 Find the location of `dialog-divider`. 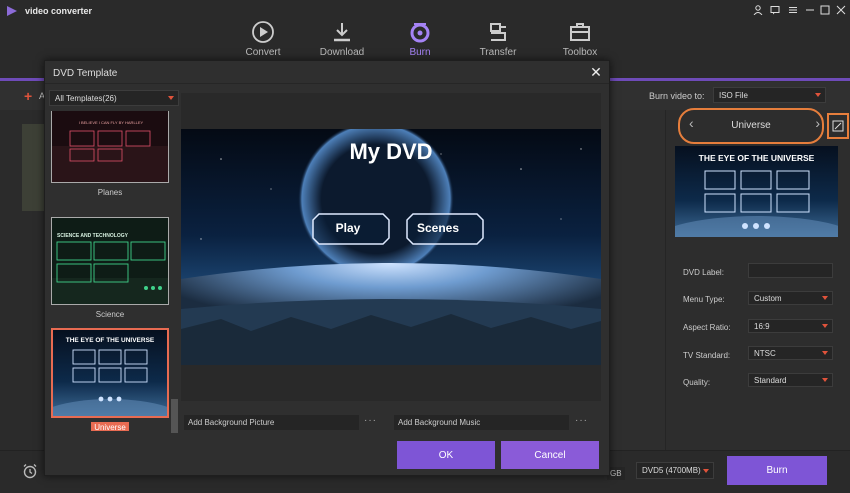

dialog-divider is located at coordinates (327, 83).